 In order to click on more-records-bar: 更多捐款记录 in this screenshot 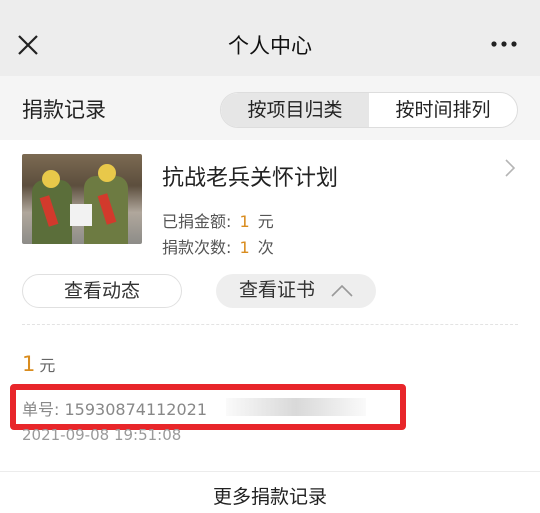, I will do `click(270, 492)`.